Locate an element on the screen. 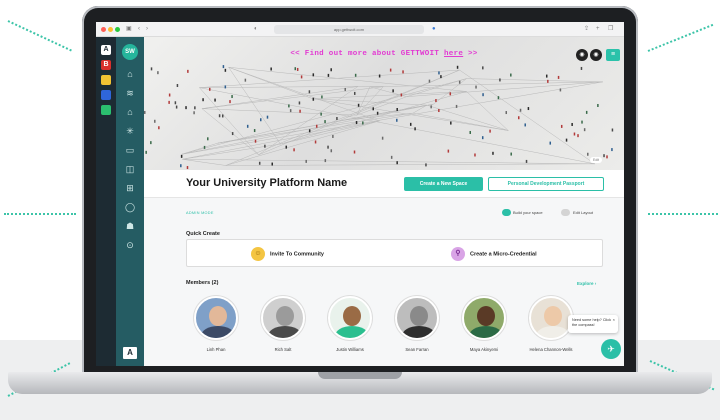 Image resolution: width=720 pixels, height=420 pixels. edit-cover-button: Edit is located at coordinates (596, 160).